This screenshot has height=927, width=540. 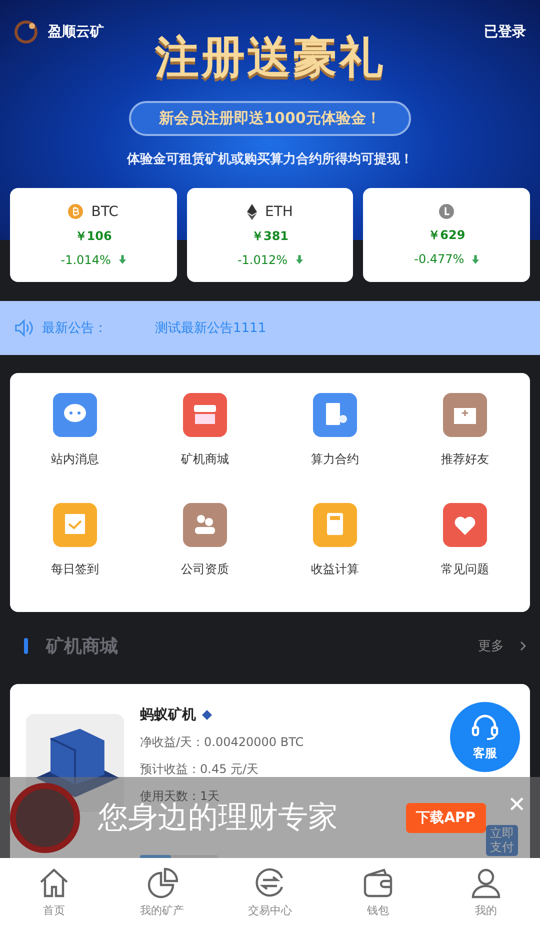 What do you see at coordinates (74, 328) in the screenshot?
I see `notice-label: 最新公告：` at bounding box center [74, 328].